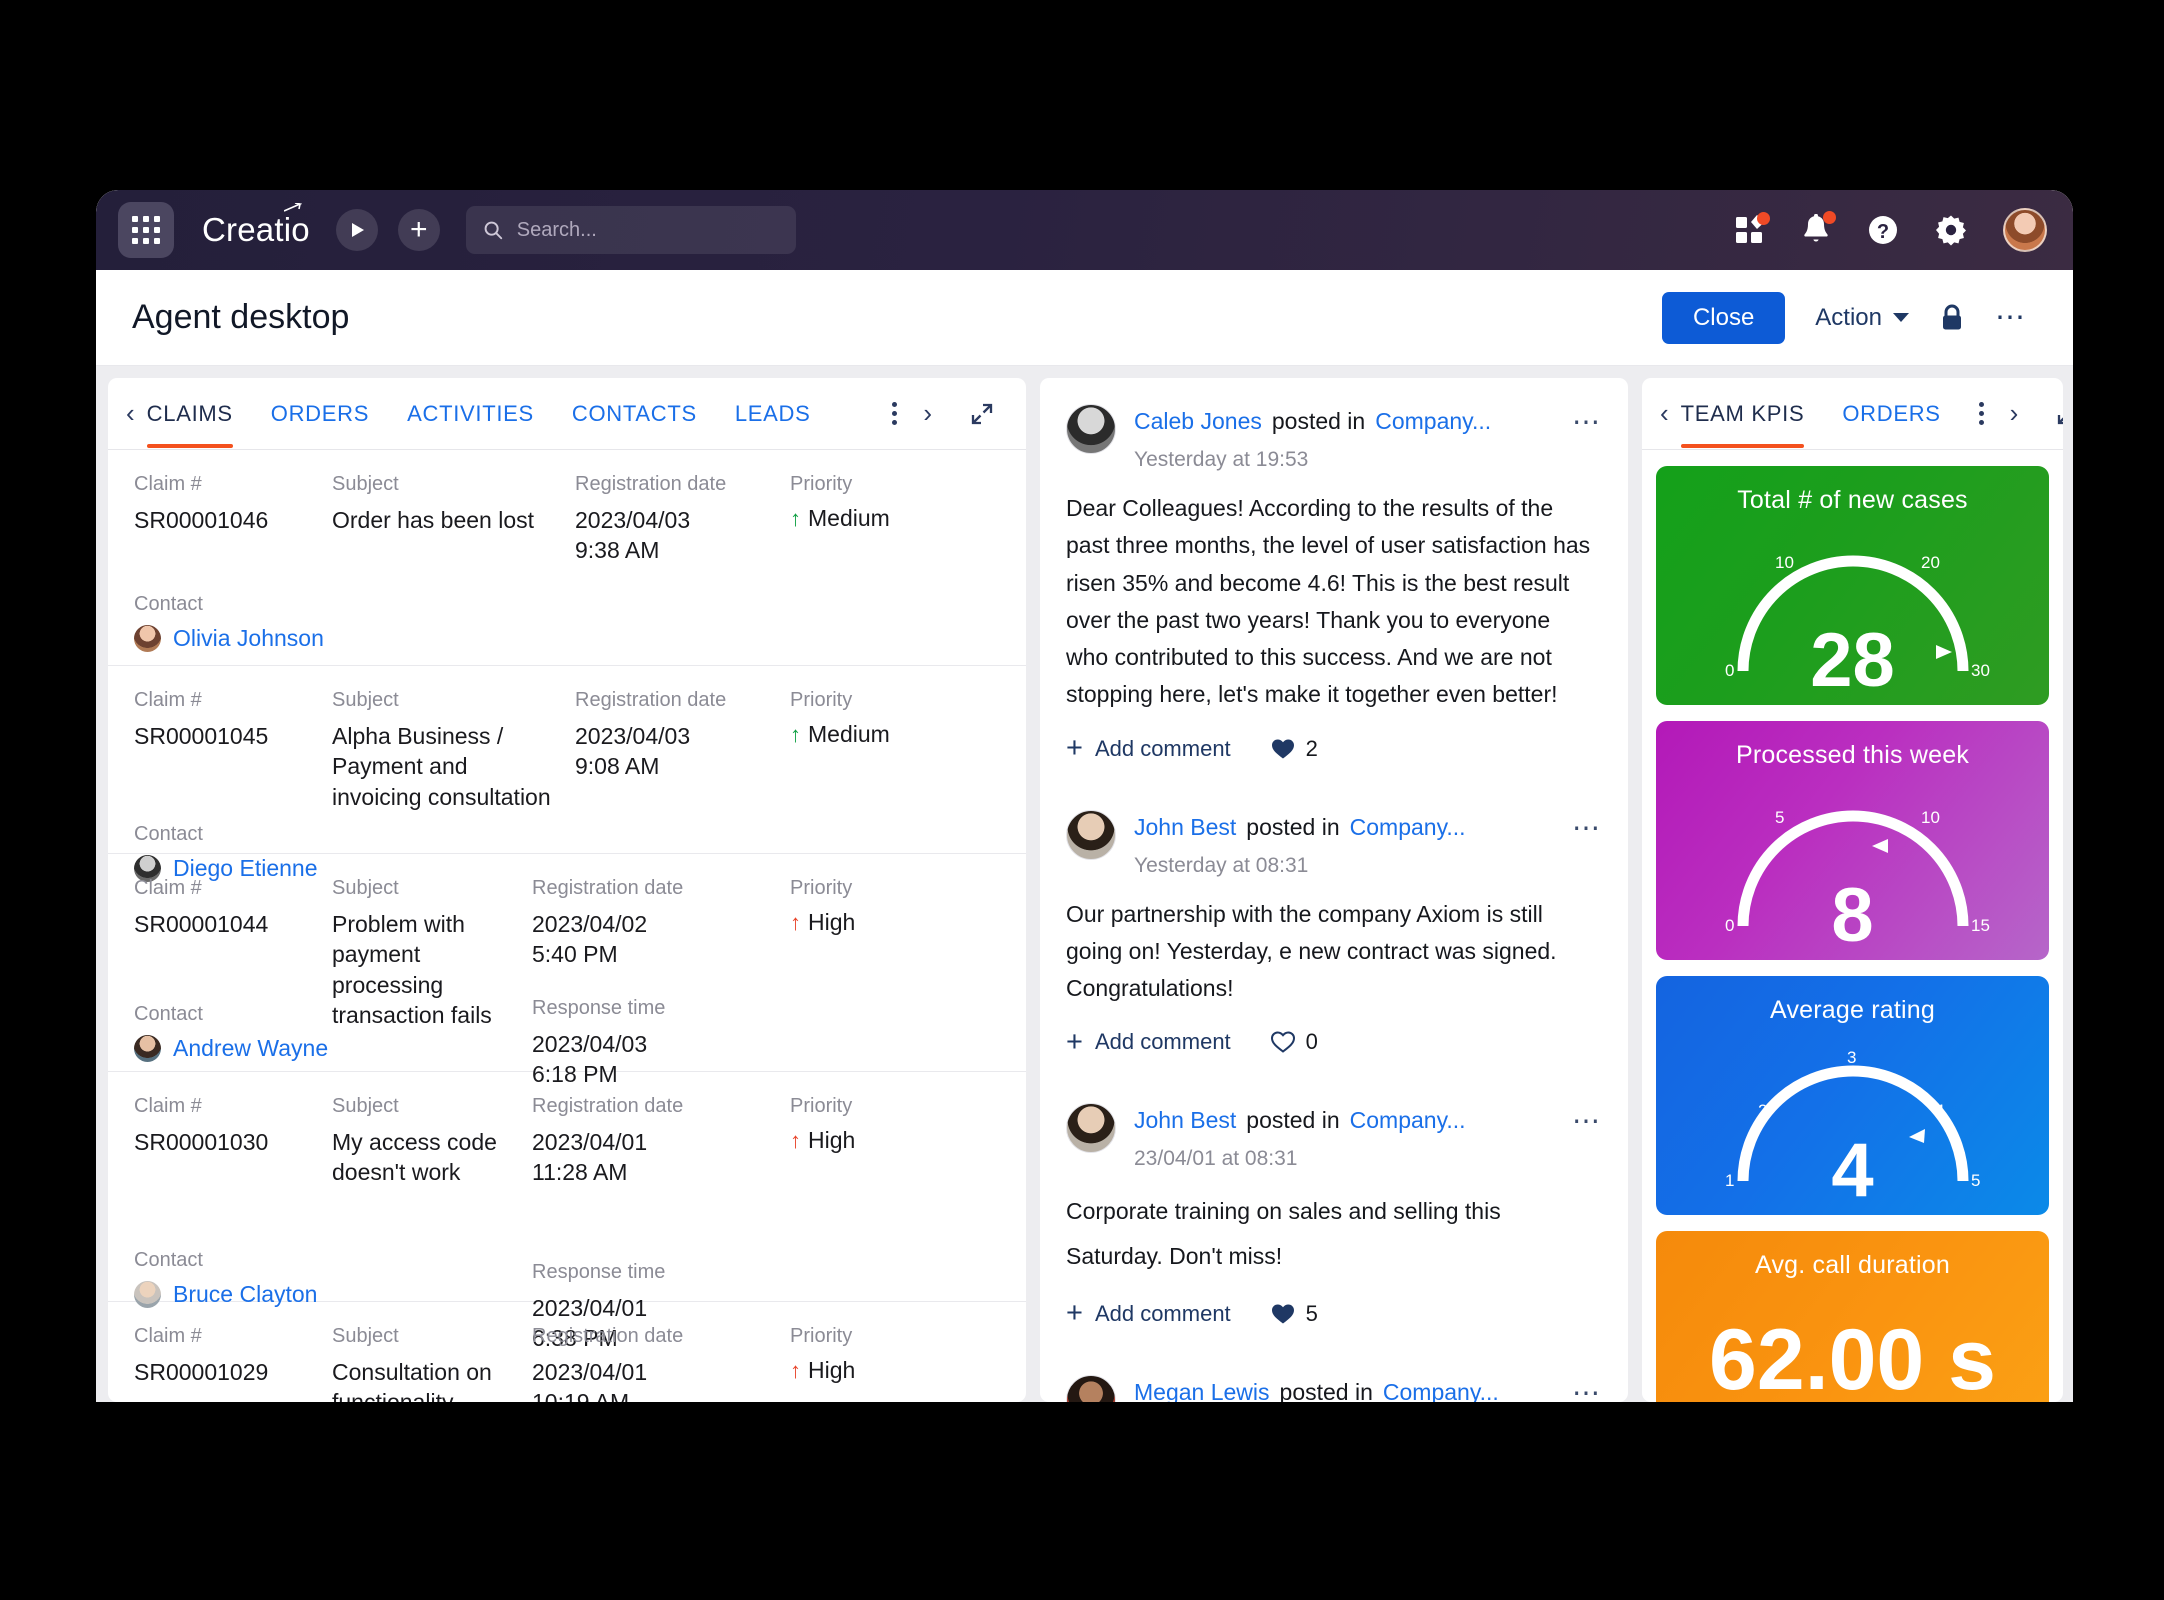 The height and width of the screenshot is (1600, 2164). Describe the element at coordinates (1752, 228) in the screenshot. I see `marketplace-icon` at that location.